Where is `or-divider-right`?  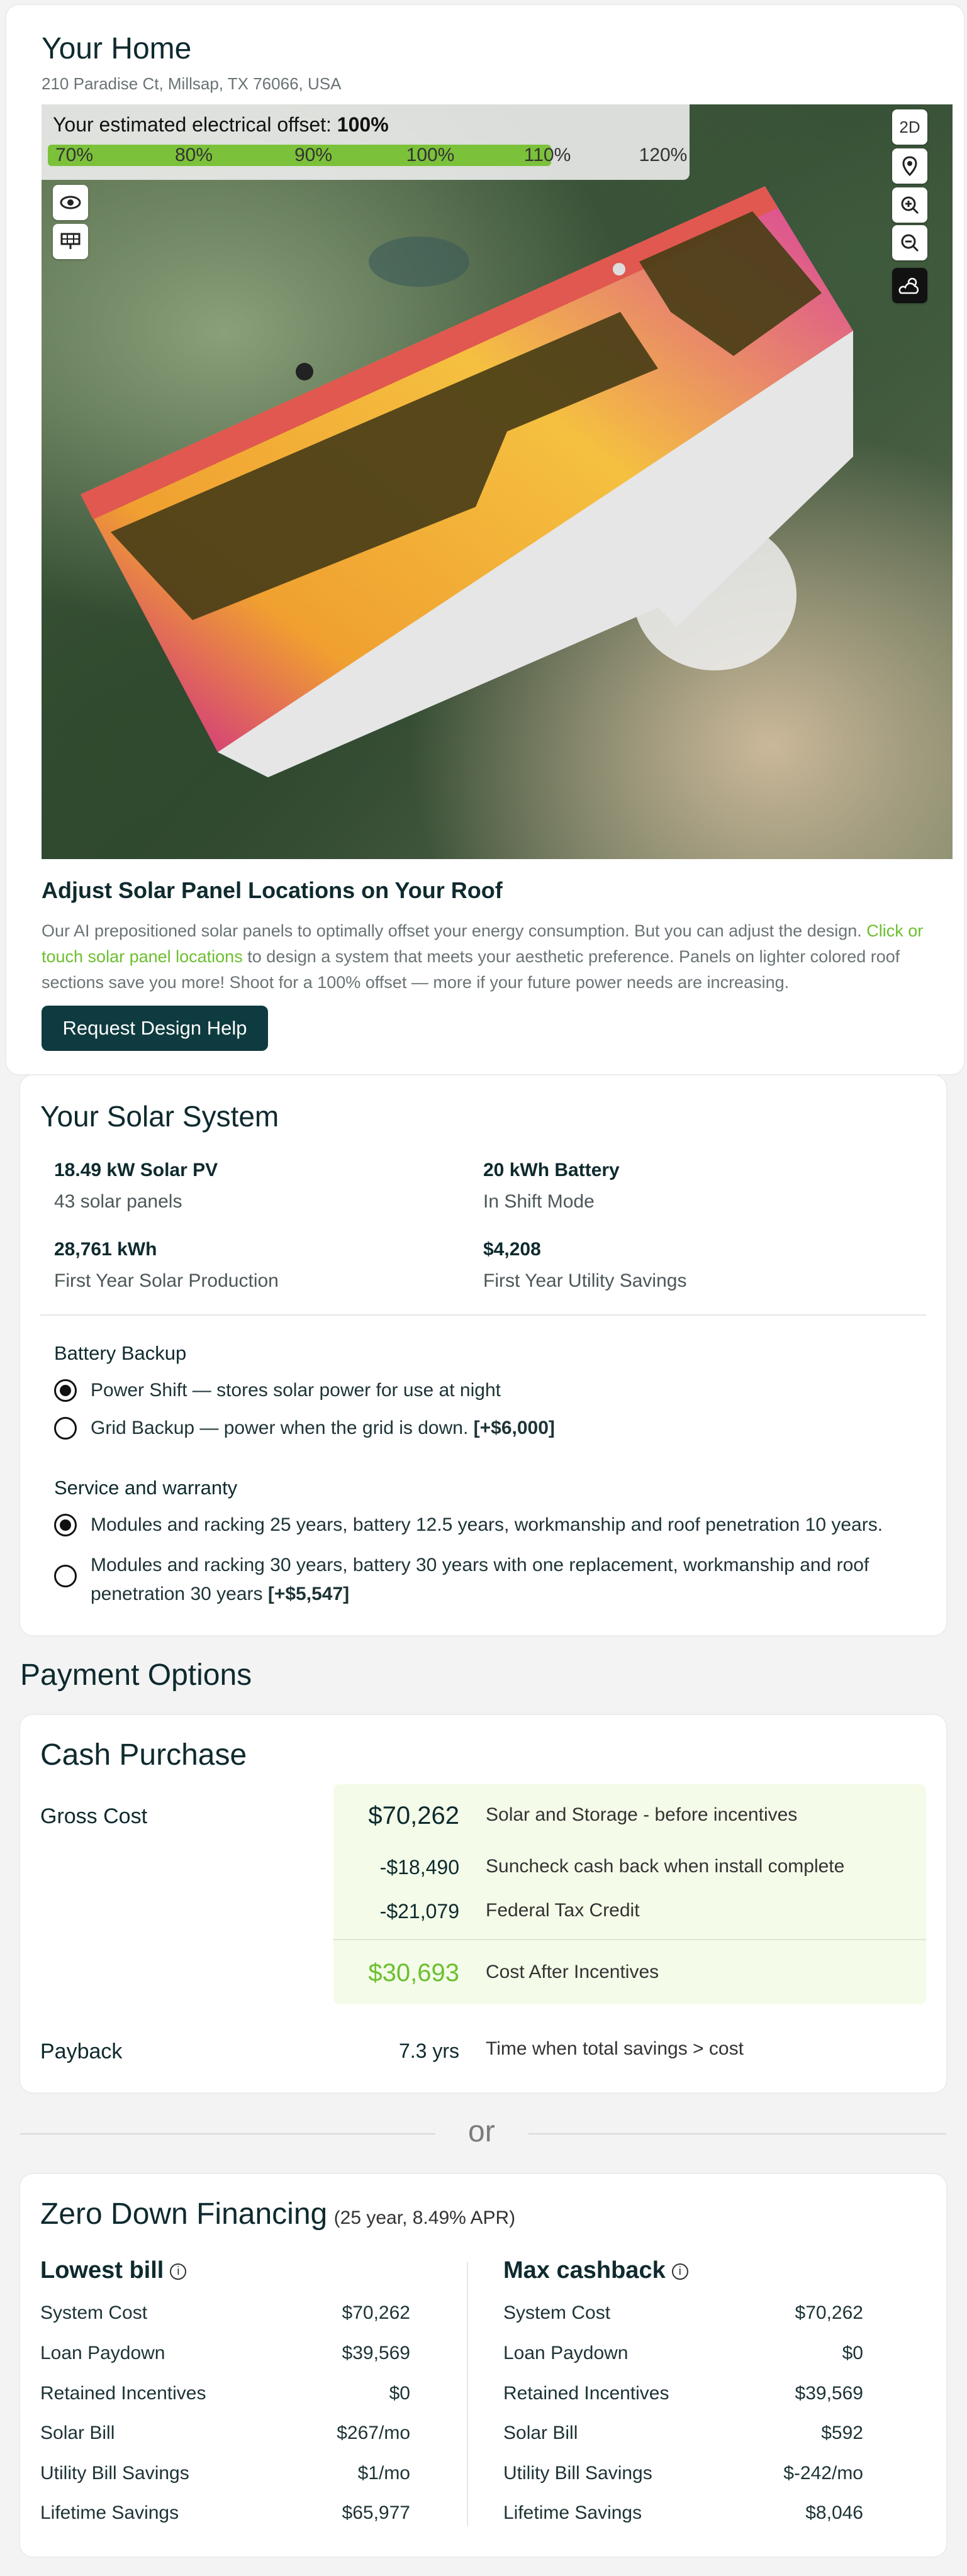 or-divider-right is located at coordinates (737, 2134).